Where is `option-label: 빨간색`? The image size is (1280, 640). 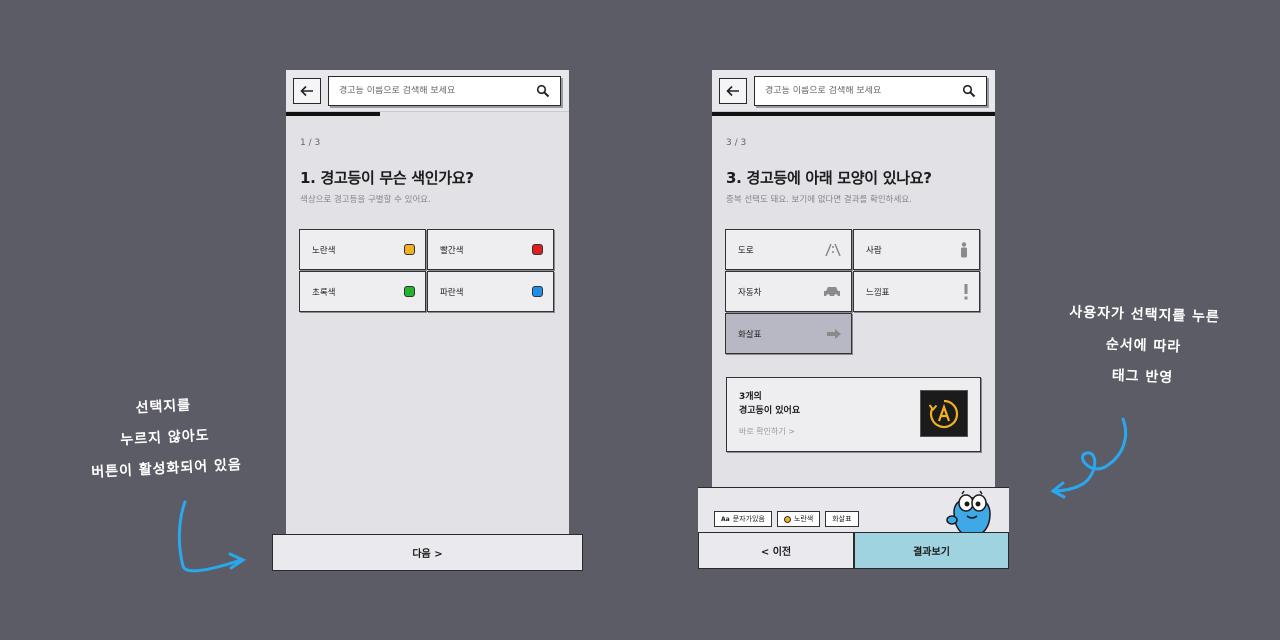 option-label: 빨간색 is located at coordinates (452, 250).